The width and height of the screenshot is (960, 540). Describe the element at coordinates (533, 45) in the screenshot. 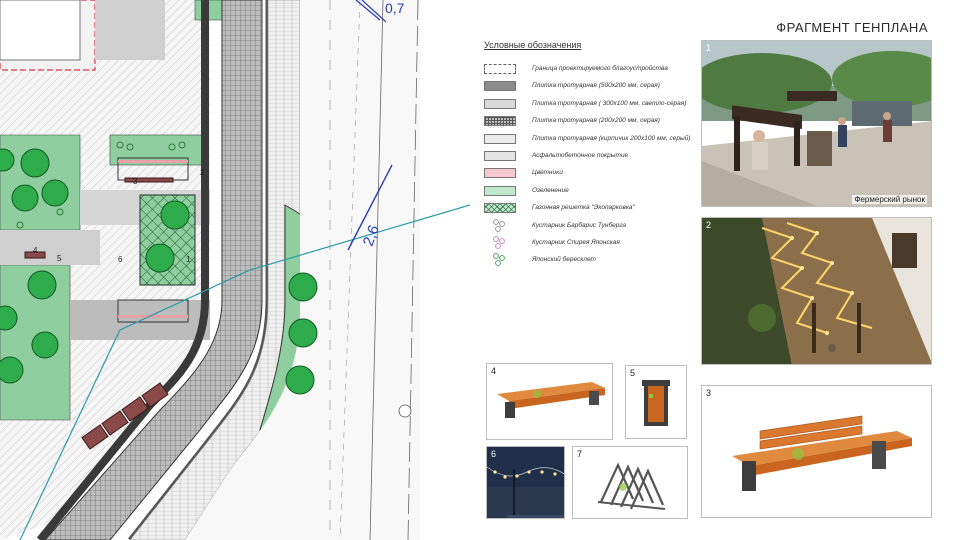

I see `legend-title: Условные обозначения` at that location.